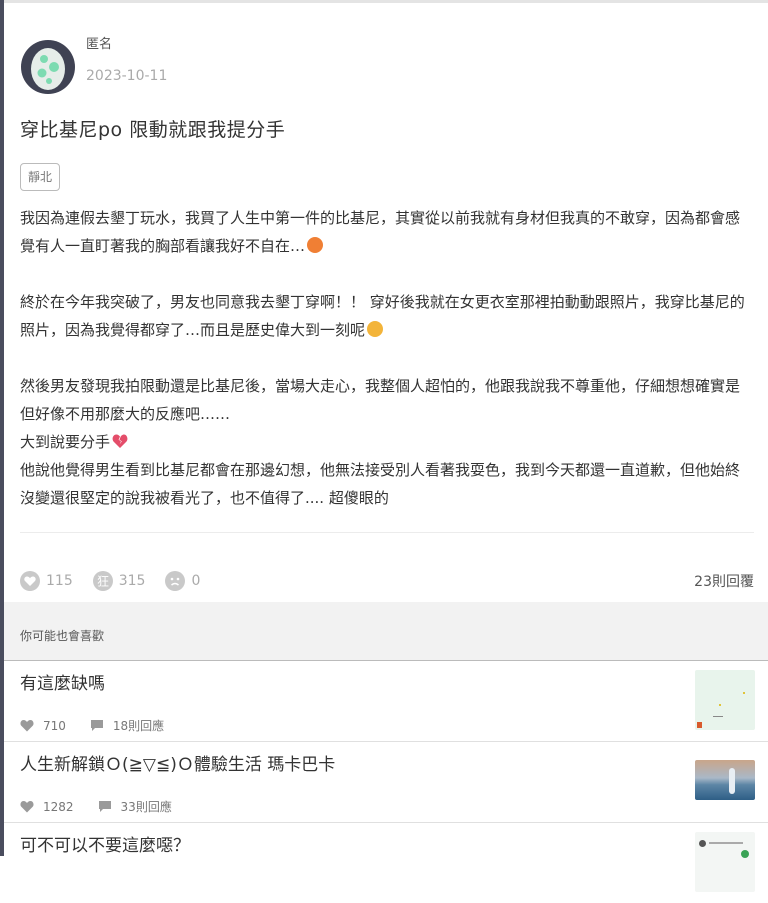  Describe the element at coordinates (387, 442) in the screenshot. I see `paragraph: 大到說要分手` at that location.